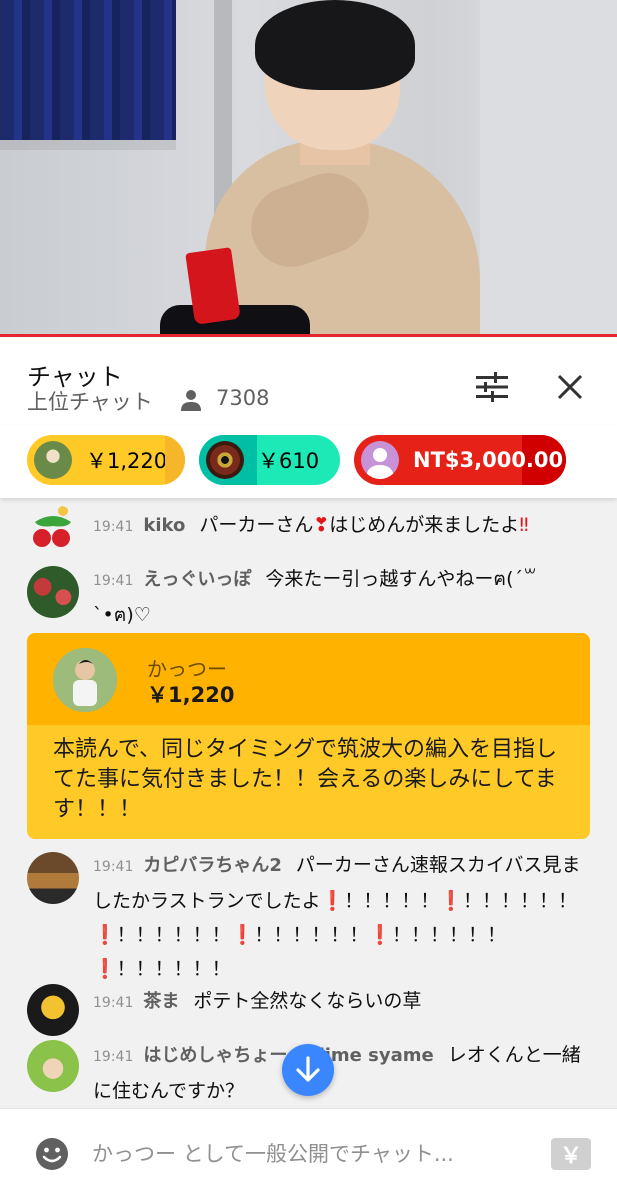  Describe the element at coordinates (256, 525) in the screenshot. I see `message-text: パーカーさん` at that location.